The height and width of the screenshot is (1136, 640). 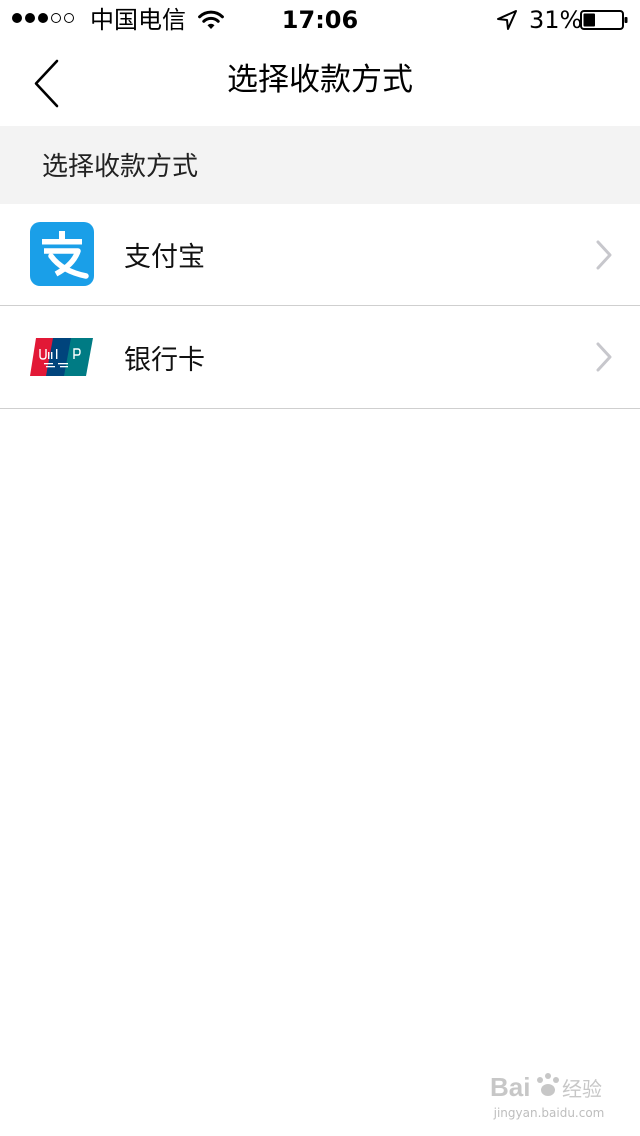 I want to click on chevron-left-icon, so click(x=46, y=83).